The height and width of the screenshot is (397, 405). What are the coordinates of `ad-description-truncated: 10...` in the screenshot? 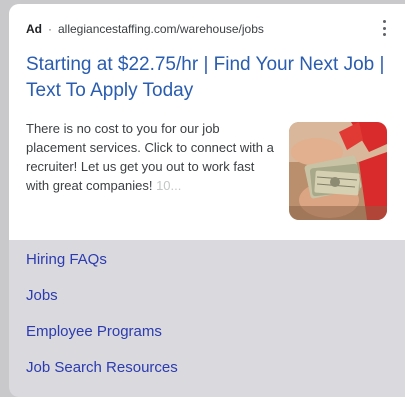 It's located at (169, 185).